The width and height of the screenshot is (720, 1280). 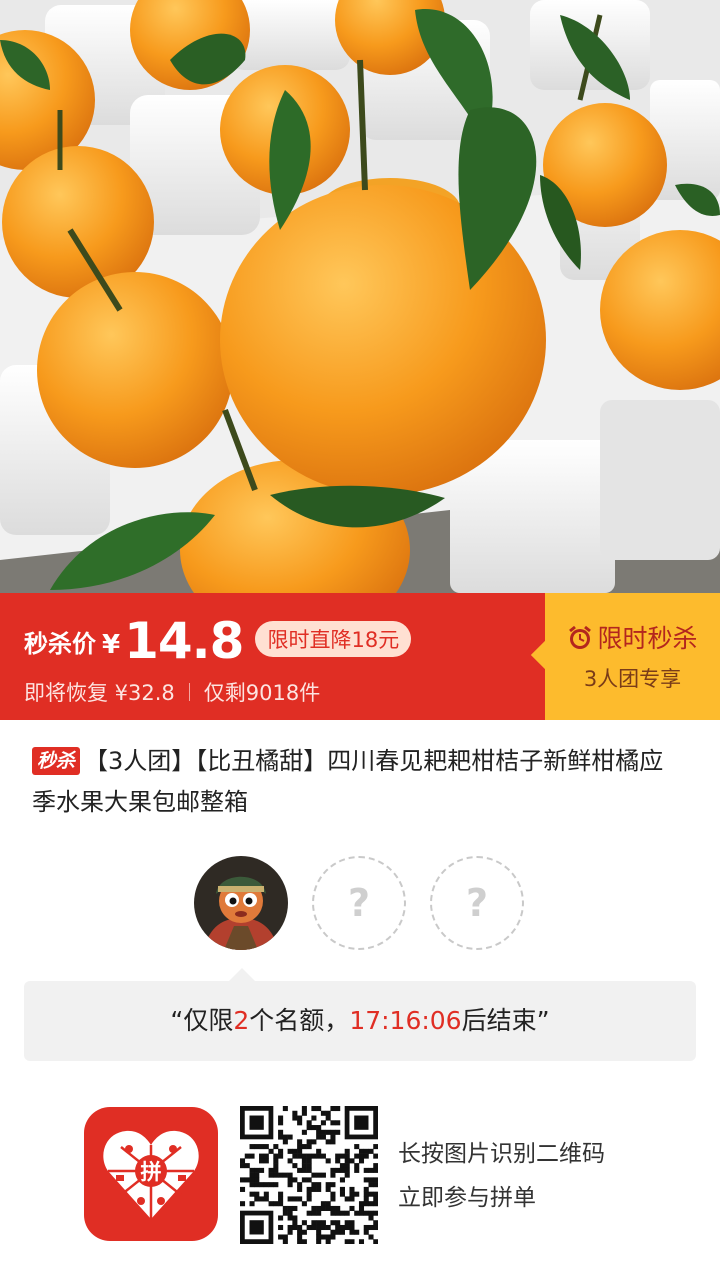 I want to click on notice-prefix: 仅限, so click(x=208, y=1020).